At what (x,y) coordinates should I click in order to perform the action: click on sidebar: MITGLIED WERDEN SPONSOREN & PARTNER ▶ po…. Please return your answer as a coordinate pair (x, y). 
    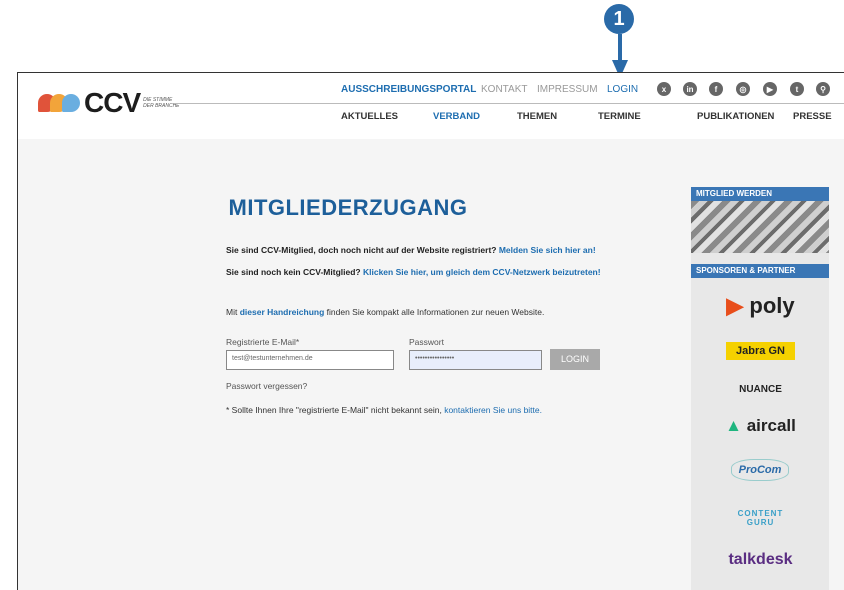
    Looking at the image, I should click on (760, 388).